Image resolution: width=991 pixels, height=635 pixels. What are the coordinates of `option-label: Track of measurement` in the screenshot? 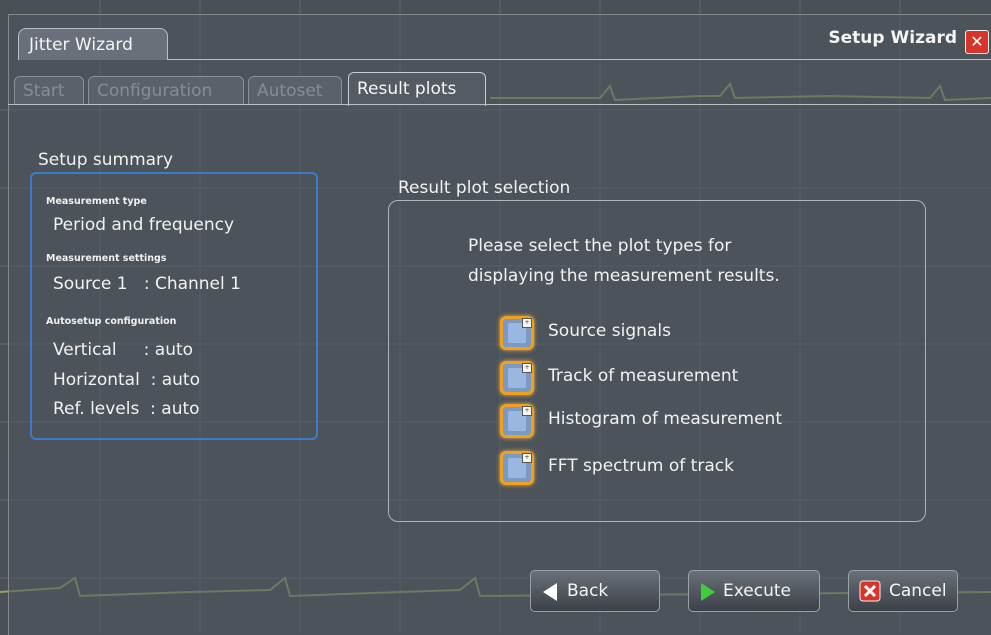 It's located at (643, 376).